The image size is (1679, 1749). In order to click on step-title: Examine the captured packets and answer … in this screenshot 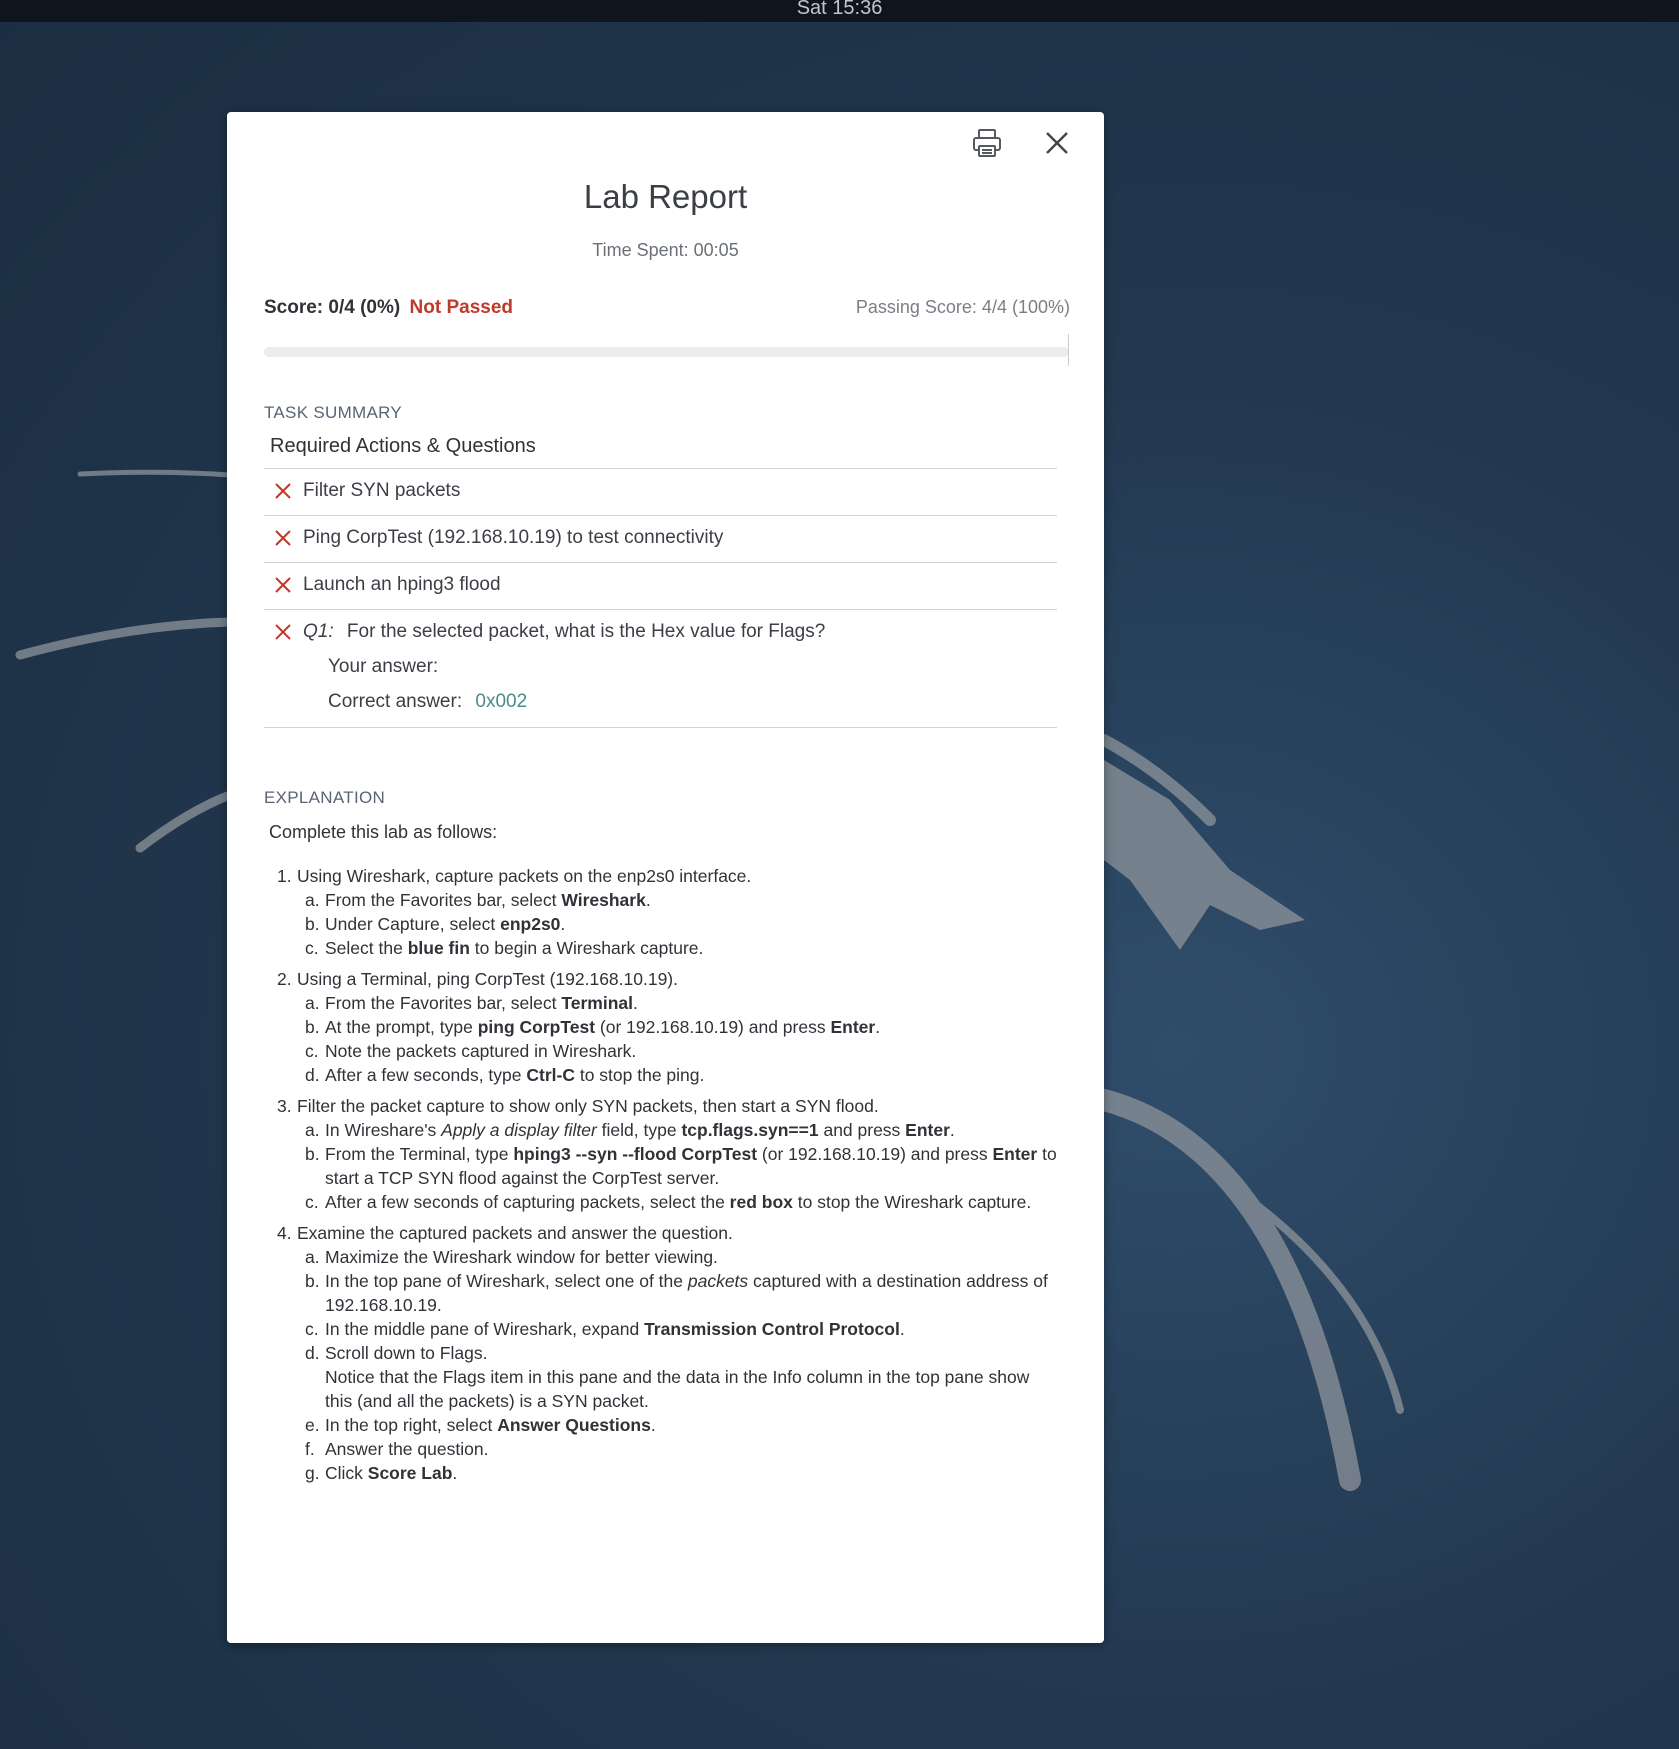, I will do `click(515, 1233)`.